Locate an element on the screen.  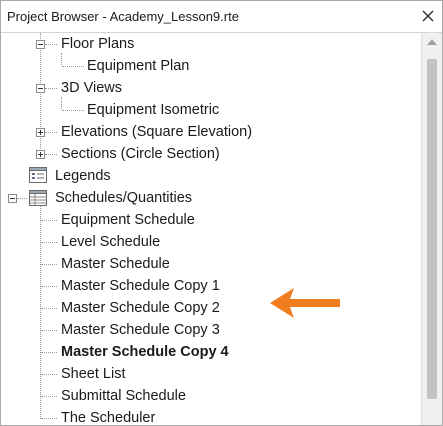
tree-item-master-schedule: Master Schedule is located at coordinates (115, 264).